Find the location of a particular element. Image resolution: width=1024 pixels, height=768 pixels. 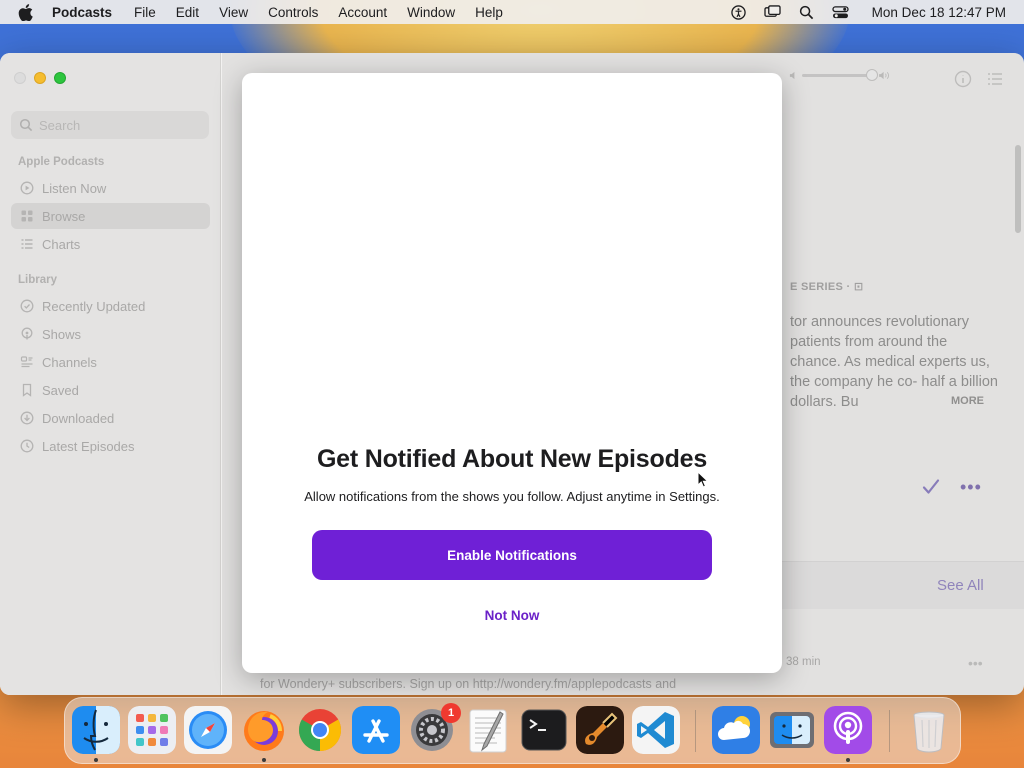

sidebar-item-listen-now: Listen Now is located at coordinates (110, 188).